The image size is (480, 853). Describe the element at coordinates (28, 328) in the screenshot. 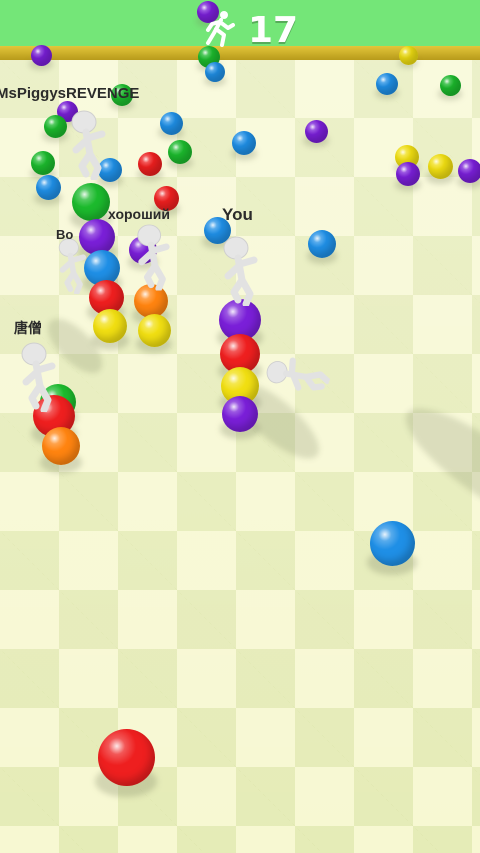

I see `player-tag-tangseng: 唐僧` at that location.